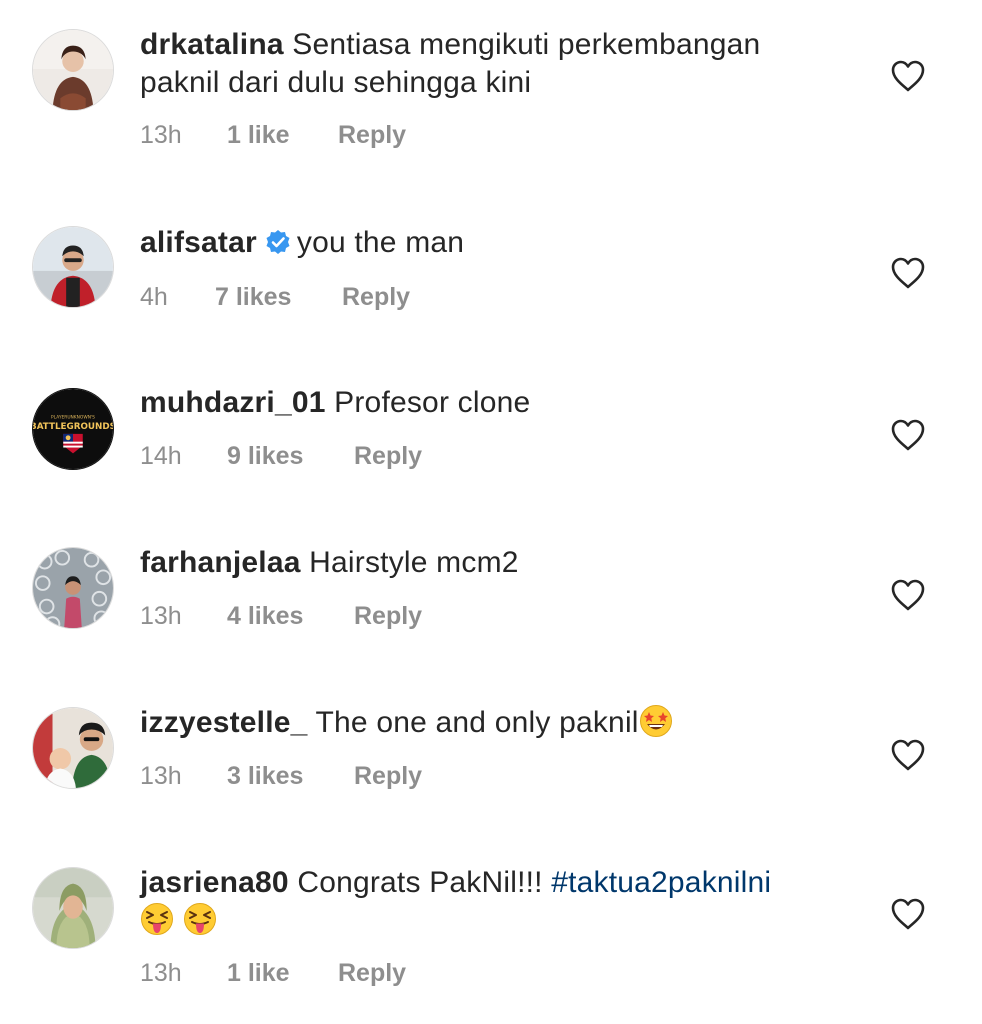 The width and height of the screenshot is (982, 1024). I want to click on comment-body: you the man, so click(380, 242).